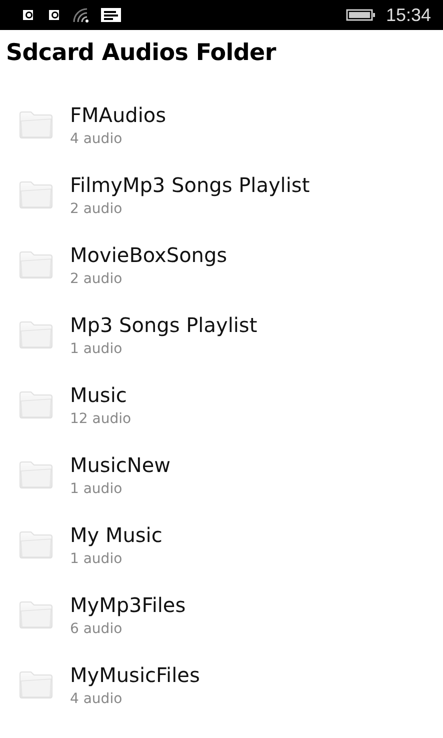 This screenshot has width=443, height=738. What do you see at coordinates (142, 53) in the screenshot?
I see `page-title: Sdcard Audios Folder` at bounding box center [142, 53].